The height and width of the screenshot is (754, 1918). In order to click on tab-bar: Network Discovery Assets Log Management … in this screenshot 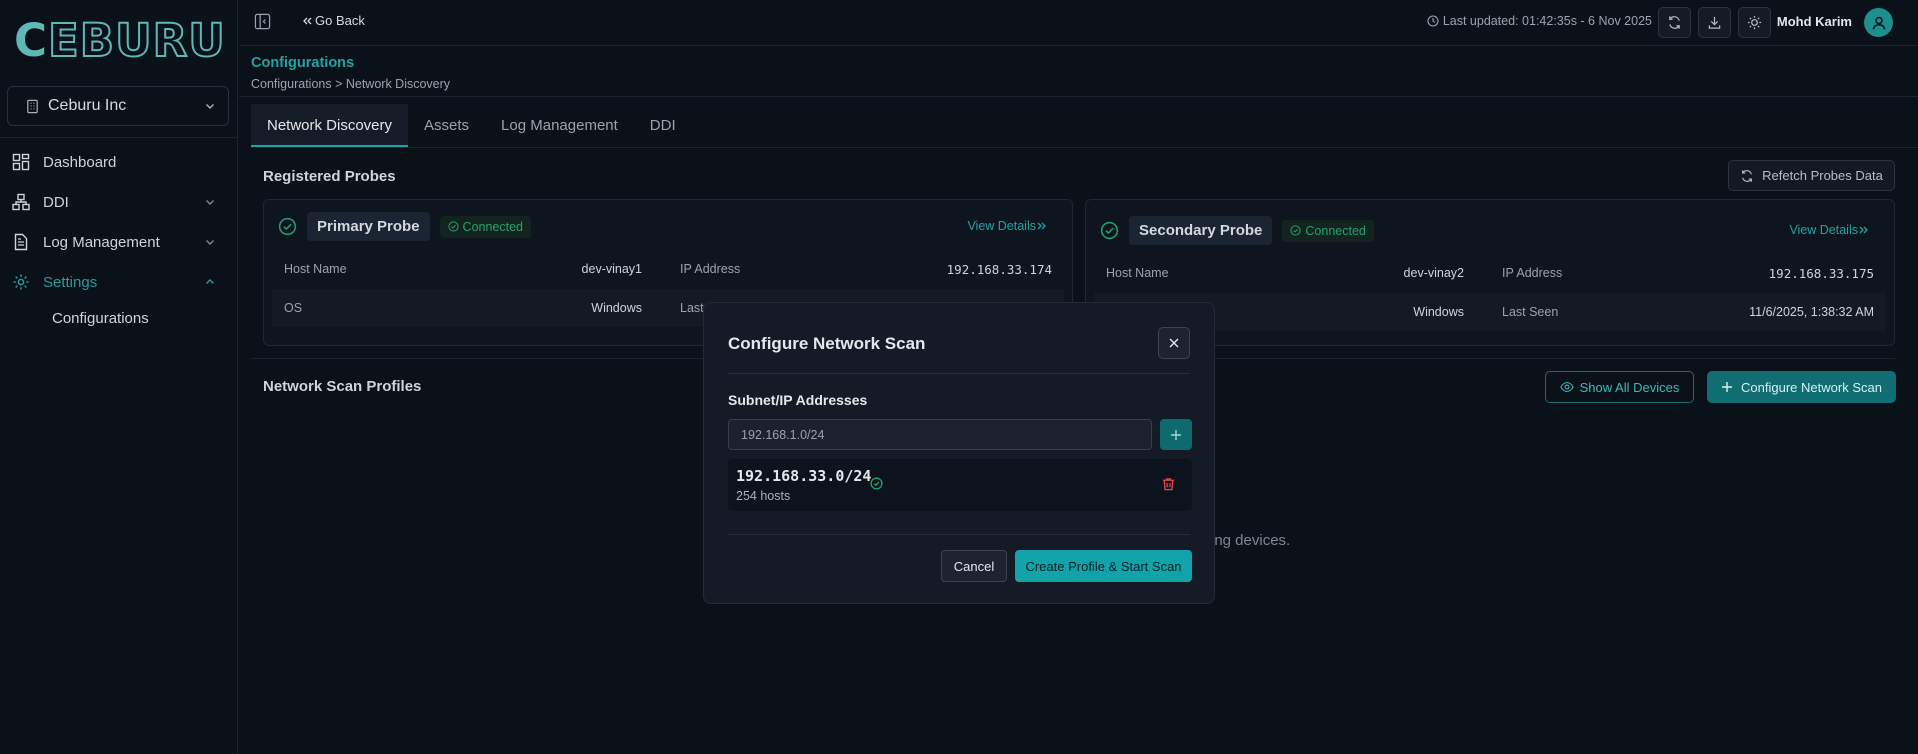, I will do `click(471, 125)`.